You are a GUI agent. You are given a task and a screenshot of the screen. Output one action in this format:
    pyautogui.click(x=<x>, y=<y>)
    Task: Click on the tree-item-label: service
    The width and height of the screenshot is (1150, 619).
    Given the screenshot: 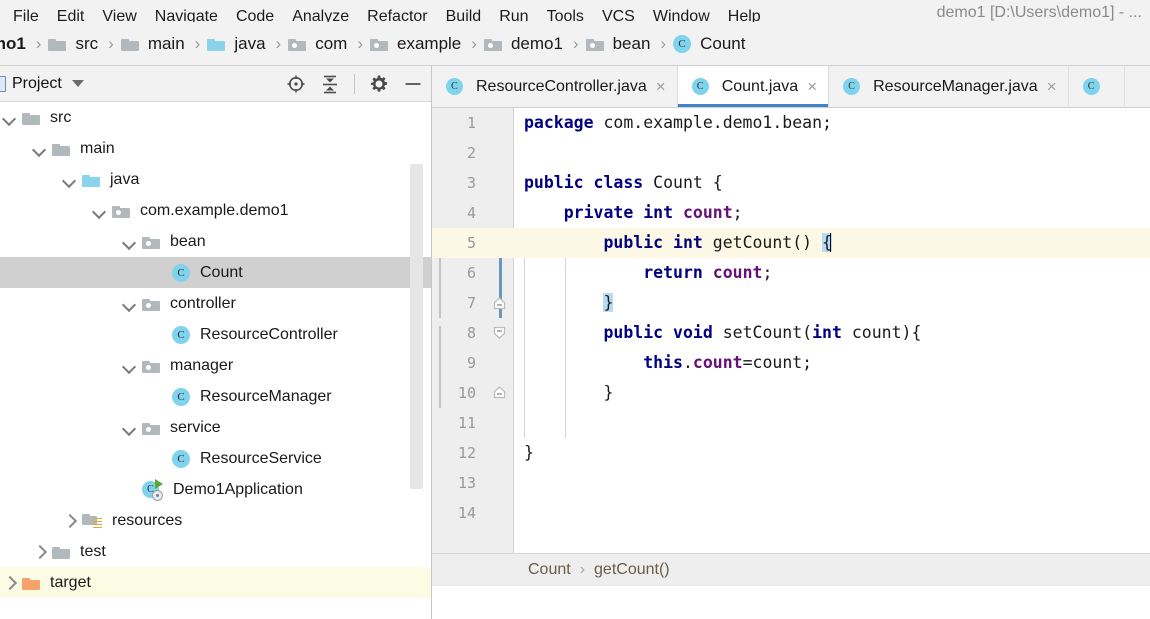 What is the action you would take?
    pyautogui.click(x=195, y=427)
    